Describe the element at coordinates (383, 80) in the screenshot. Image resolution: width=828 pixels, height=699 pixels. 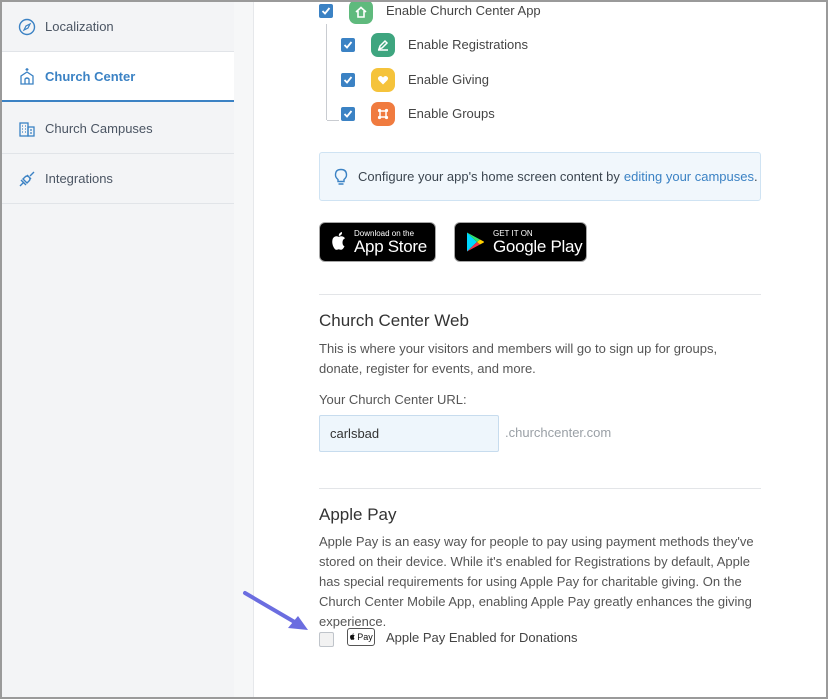
I see `heart-icon` at that location.